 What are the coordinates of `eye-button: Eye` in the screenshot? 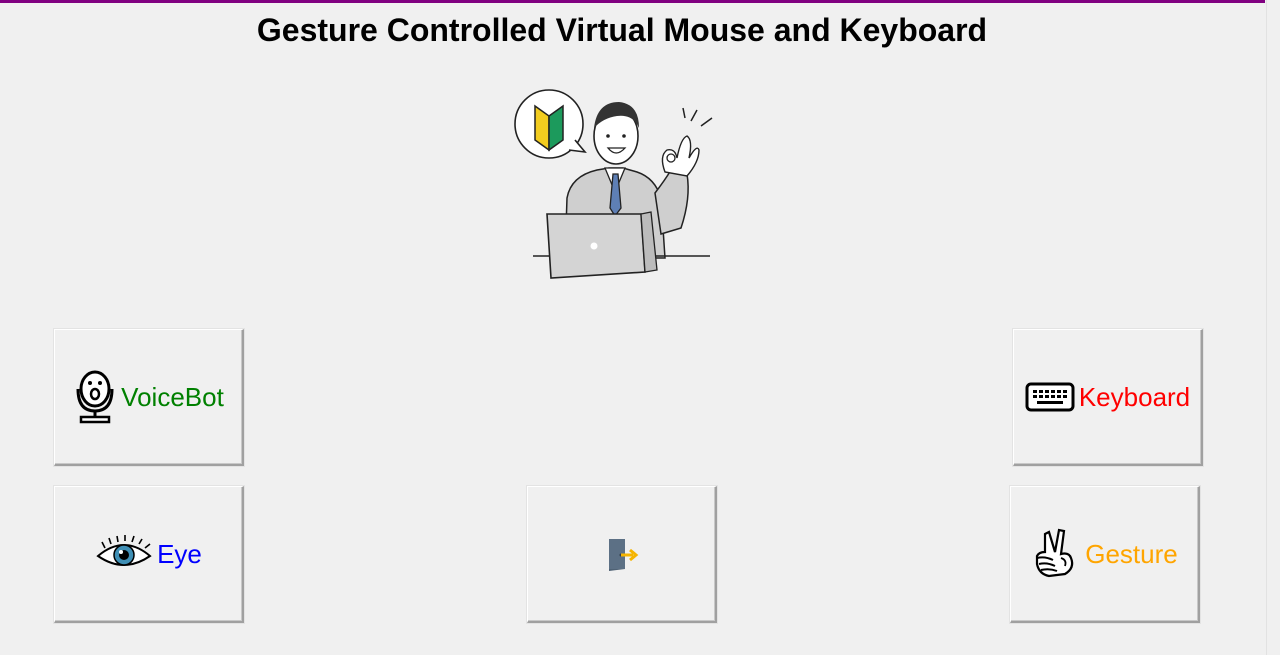 It's located at (149, 554).